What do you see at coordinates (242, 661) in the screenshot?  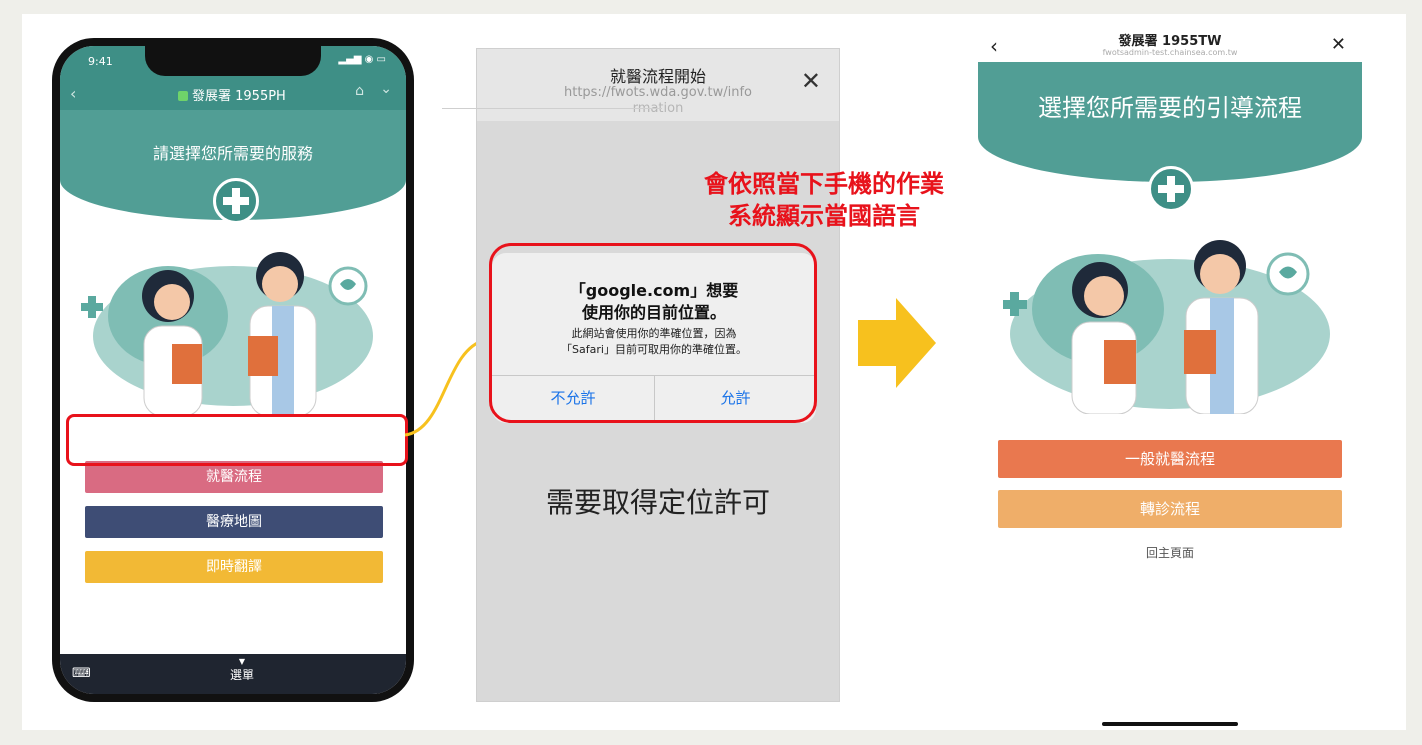 I see `caret-down-icon: ▼` at bounding box center [242, 661].